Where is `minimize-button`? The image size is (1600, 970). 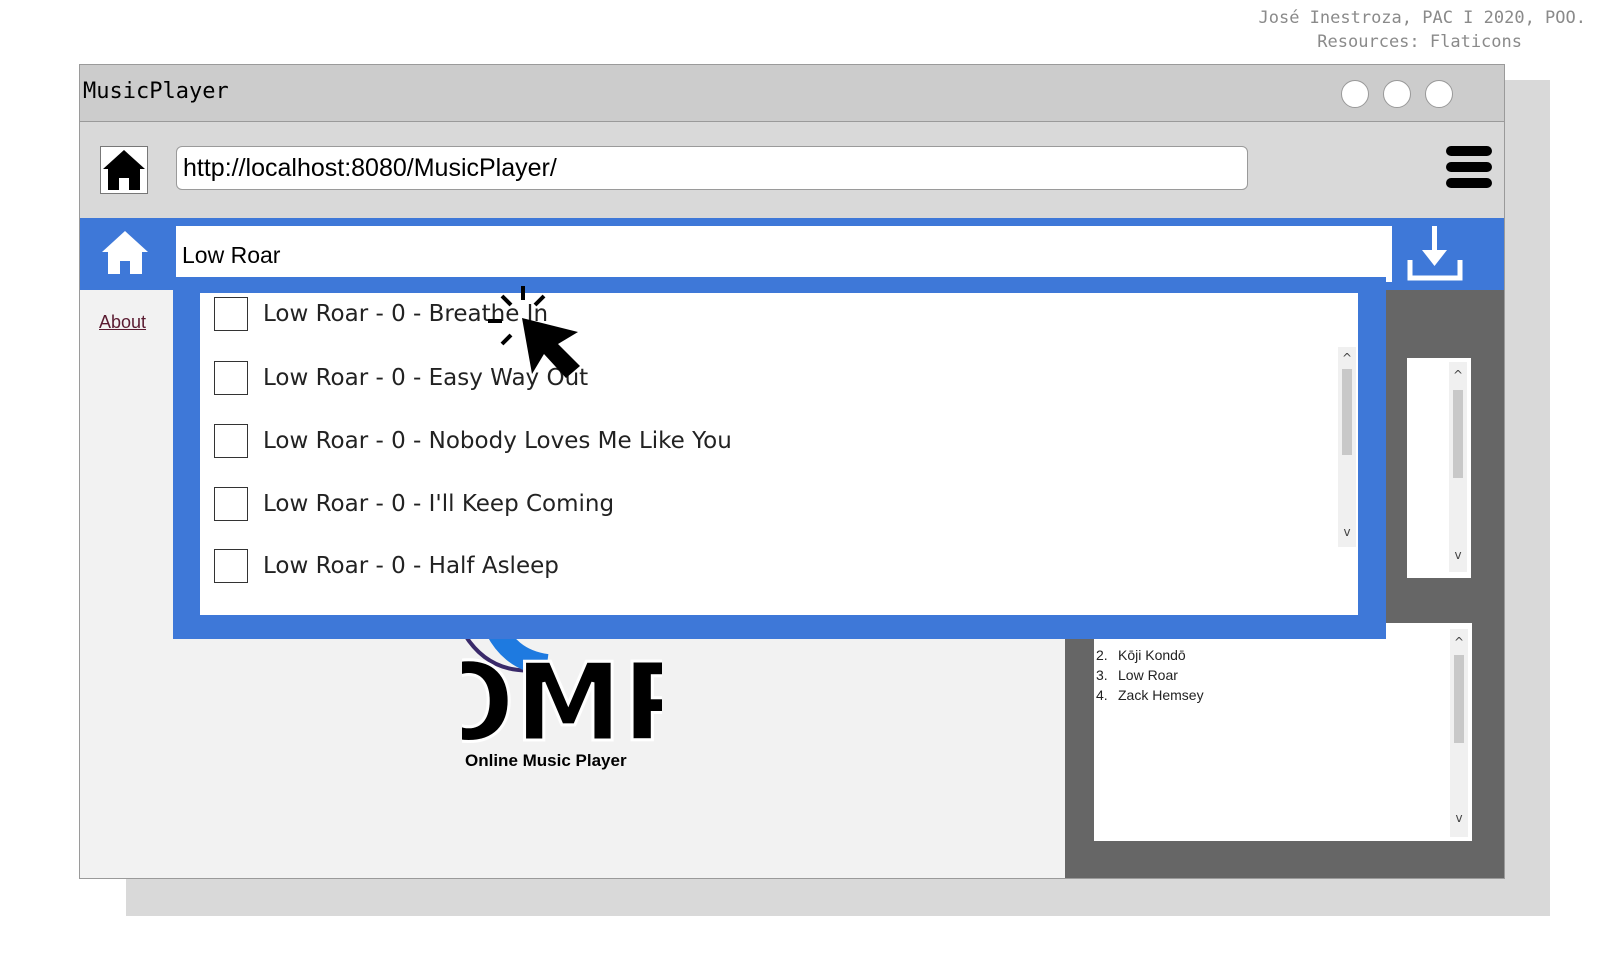 minimize-button is located at coordinates (1355, 94).